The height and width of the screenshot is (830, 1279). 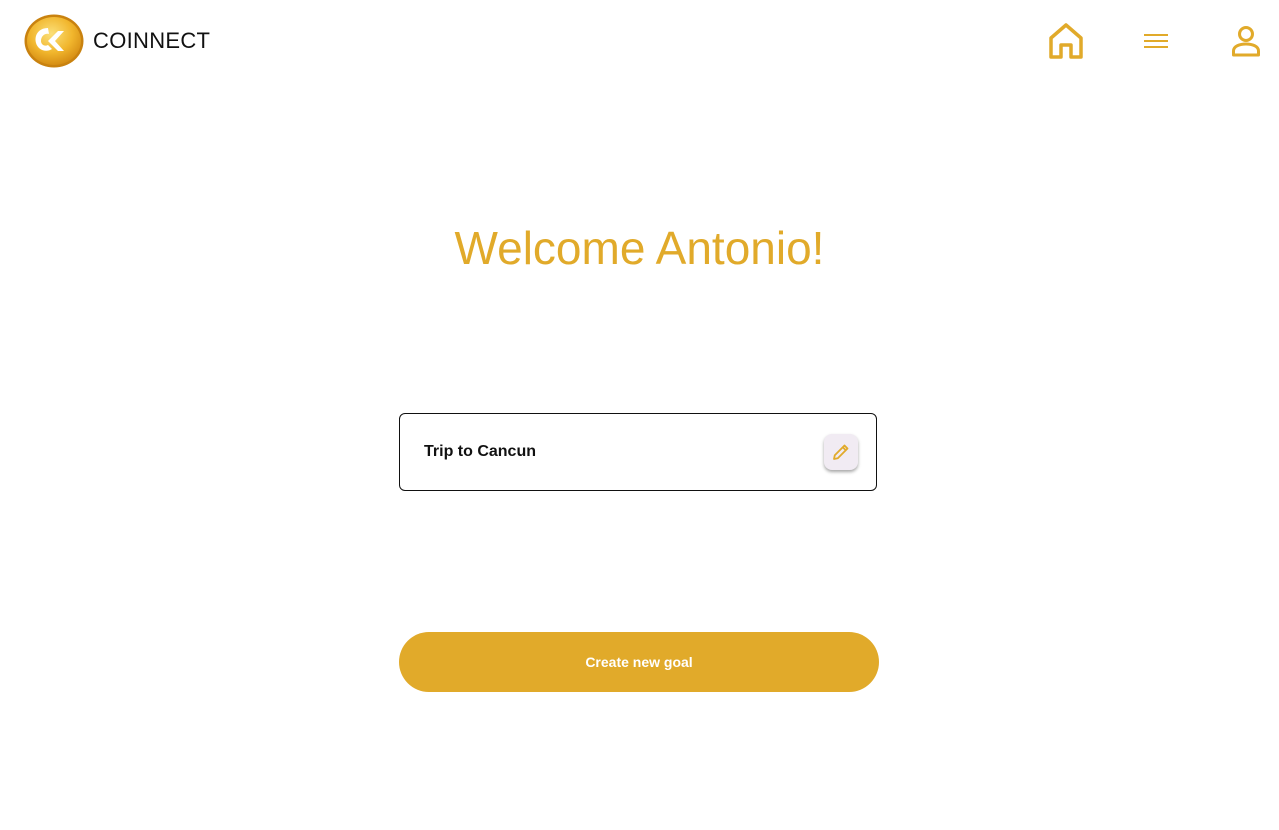 I want to click on brand: COINNECT, so click(x=117, y=41).